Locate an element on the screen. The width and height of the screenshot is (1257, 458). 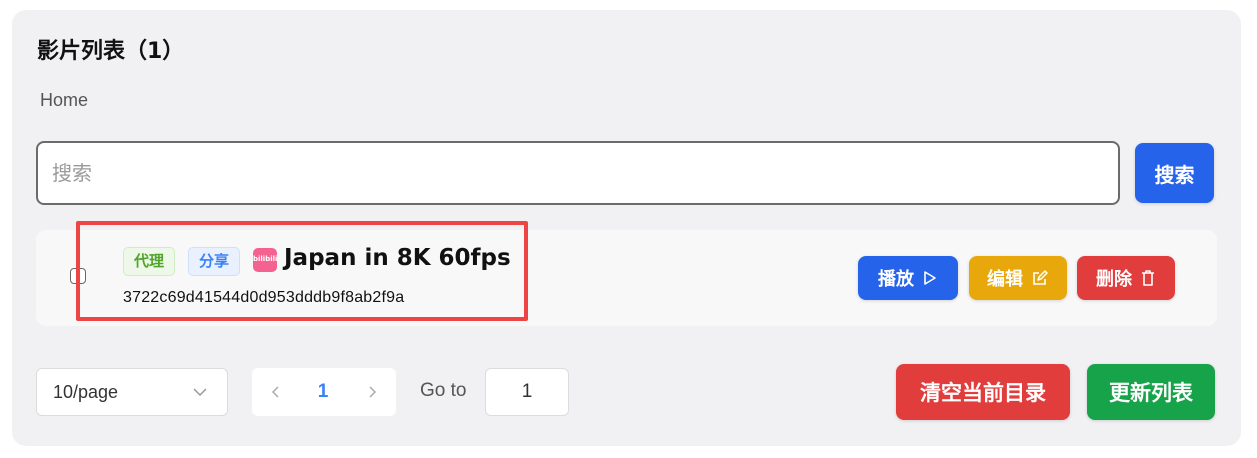
edit-button-label: 编辑 is located at coordinates (1005, 279).